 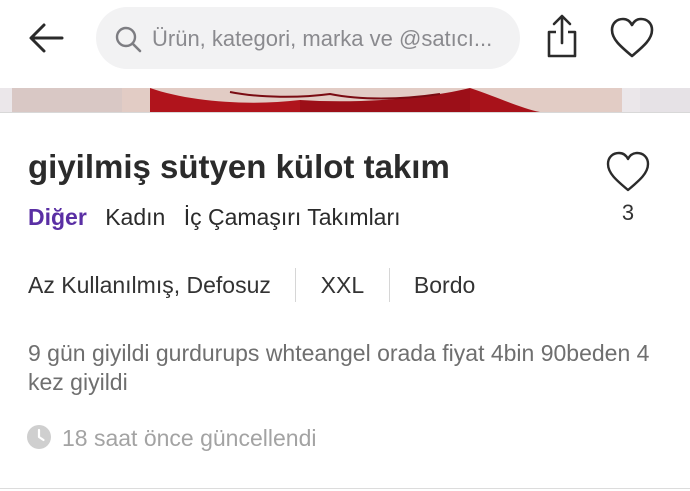 I want to click on back-button, so click(x=46, y=38).